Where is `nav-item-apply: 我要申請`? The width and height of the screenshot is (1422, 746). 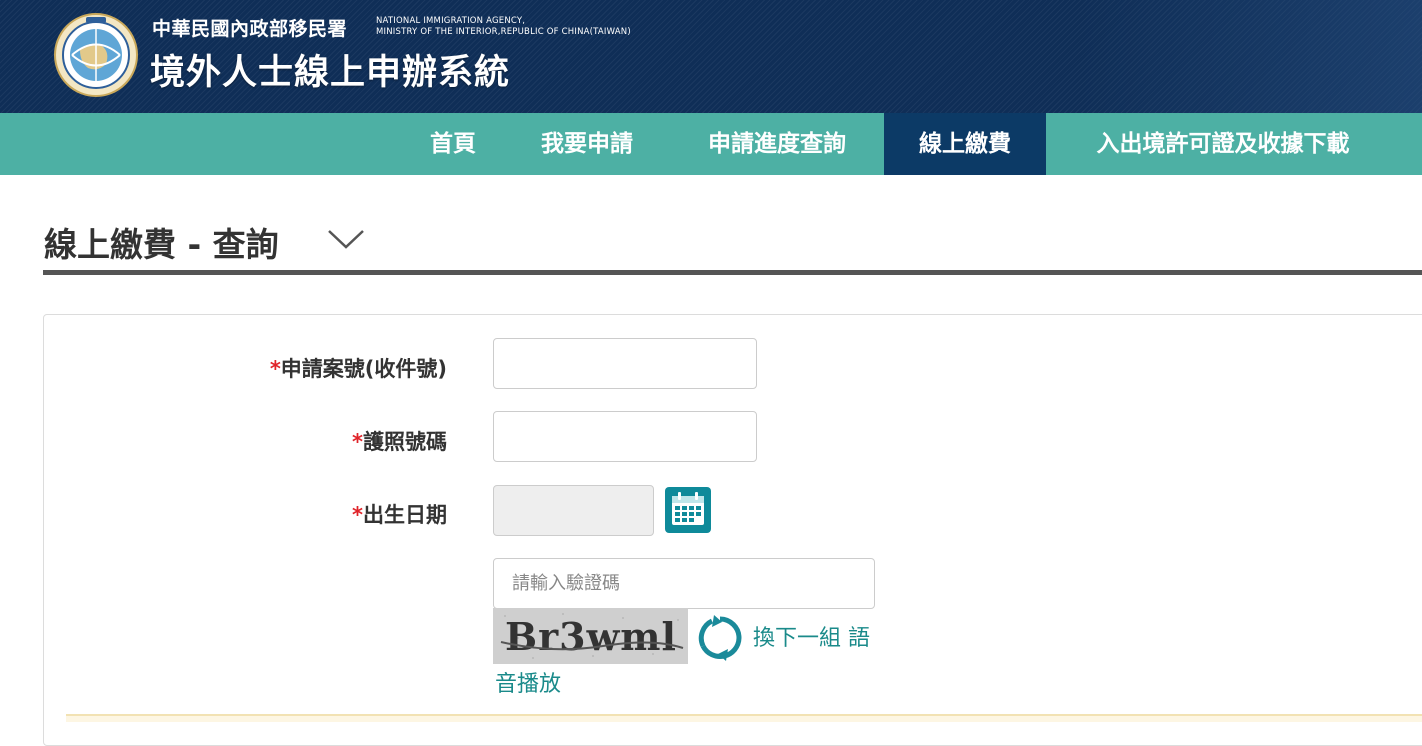 nav-item-apply: 我要申請 is located at coordinates (587, 144).